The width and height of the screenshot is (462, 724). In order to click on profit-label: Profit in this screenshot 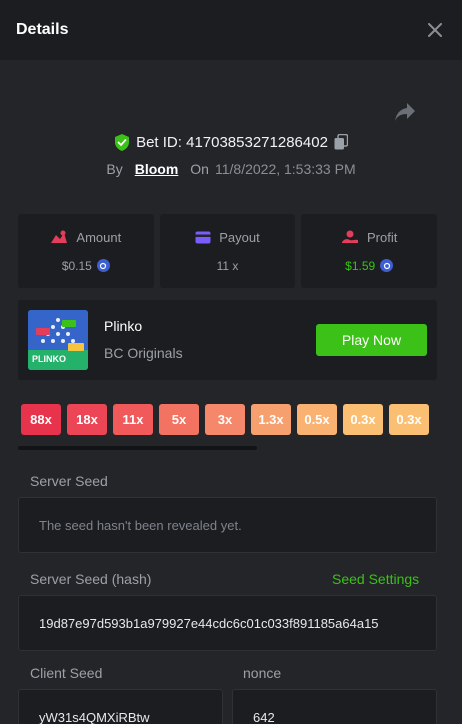, I will do `click(382, 237)`.